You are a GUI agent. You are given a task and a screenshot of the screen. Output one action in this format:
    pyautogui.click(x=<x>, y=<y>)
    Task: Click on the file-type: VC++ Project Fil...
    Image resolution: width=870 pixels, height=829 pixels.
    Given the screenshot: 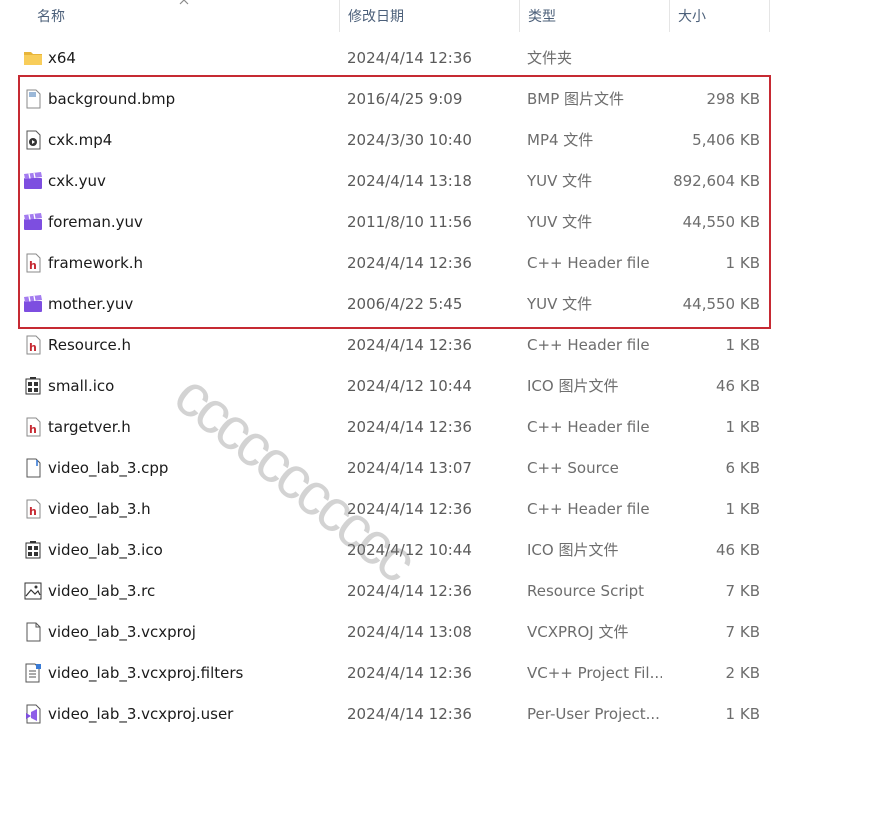 What is the action you would take?
    pyautogui.click(x=594, y=673)
    